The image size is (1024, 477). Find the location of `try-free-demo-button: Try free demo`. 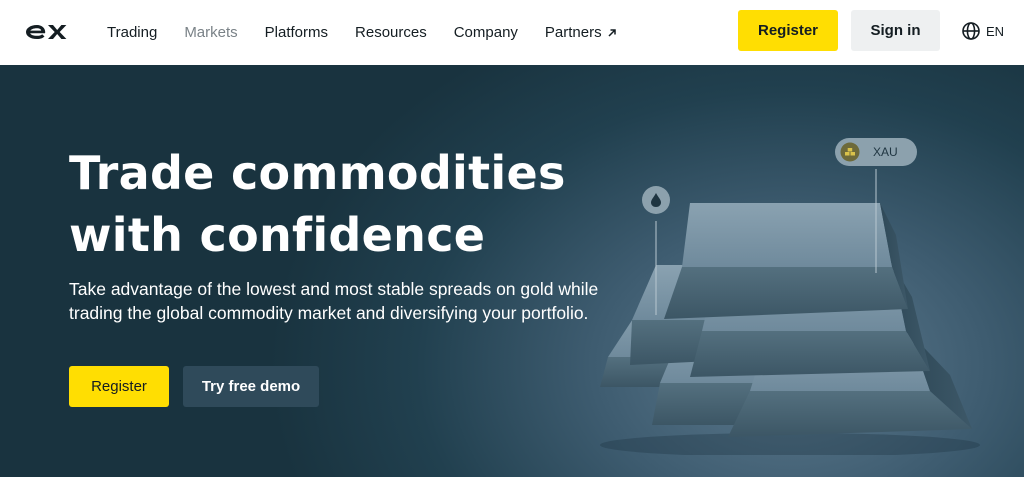

try-free-demo-button: Try free demo is located at coordinates (251, 386).